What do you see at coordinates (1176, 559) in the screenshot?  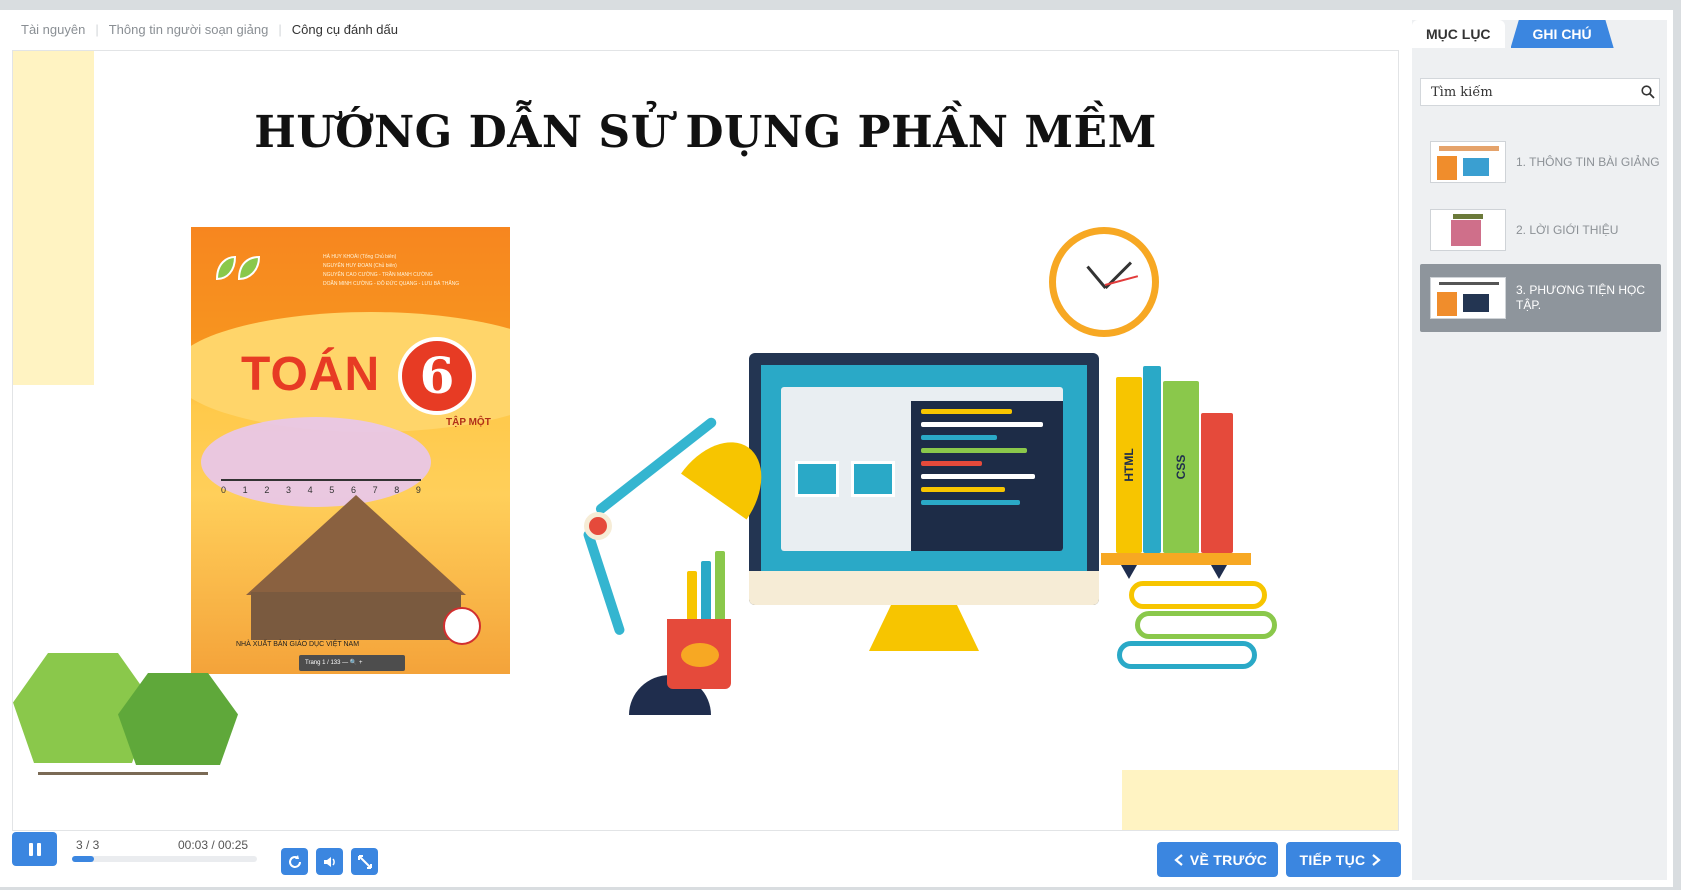 I see `bookshelf` at bounding box center [1176, 559].